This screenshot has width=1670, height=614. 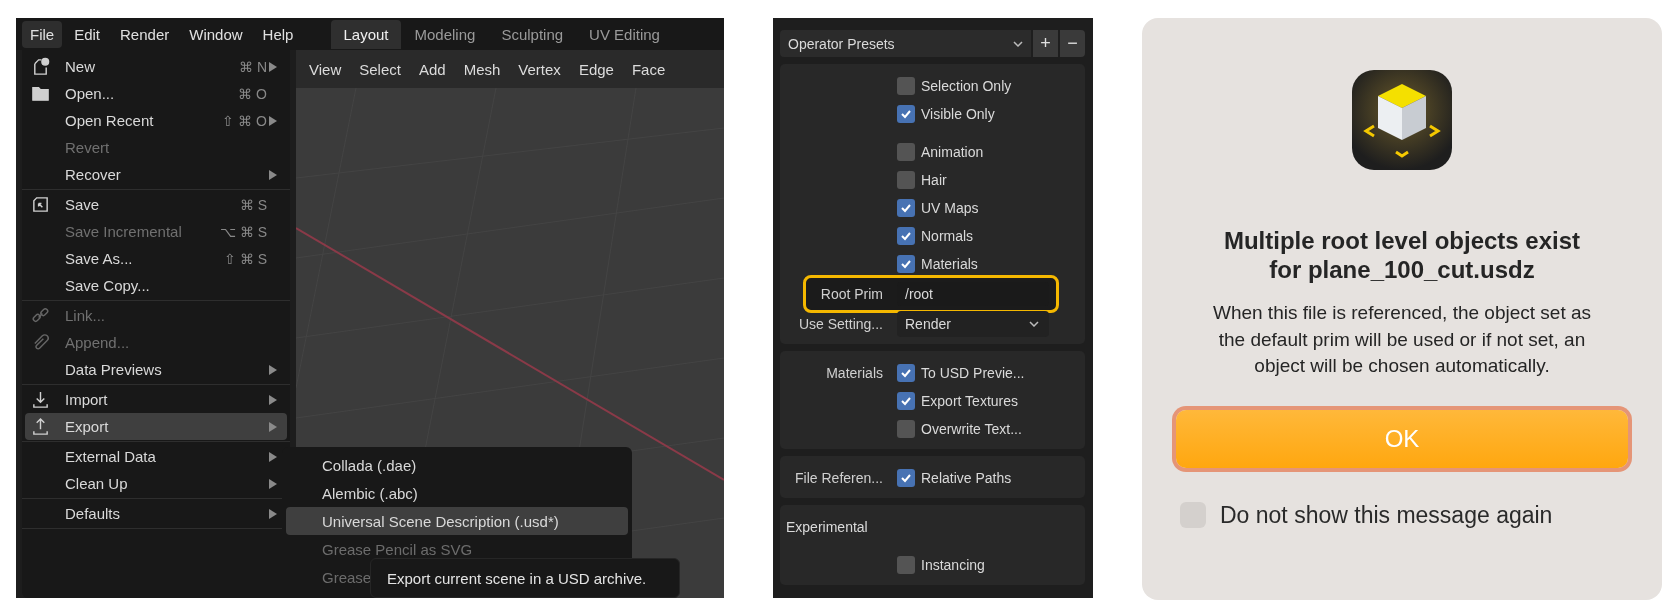 I want to click on preset-dropdown: Operator Presets, so click(x=905, y=43).